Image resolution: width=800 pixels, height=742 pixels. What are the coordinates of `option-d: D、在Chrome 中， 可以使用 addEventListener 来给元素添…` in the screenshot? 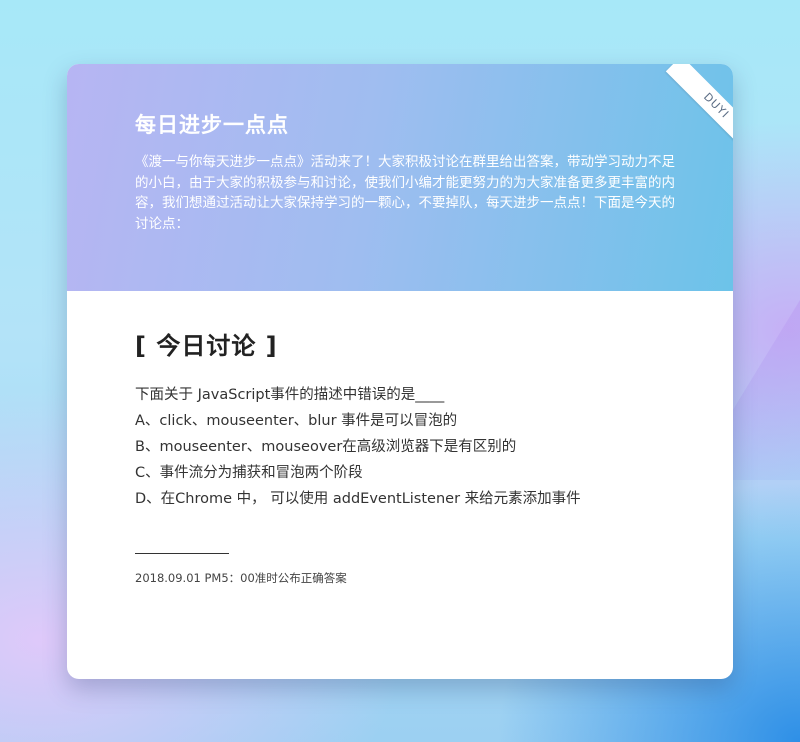 It's located at (358, 499).